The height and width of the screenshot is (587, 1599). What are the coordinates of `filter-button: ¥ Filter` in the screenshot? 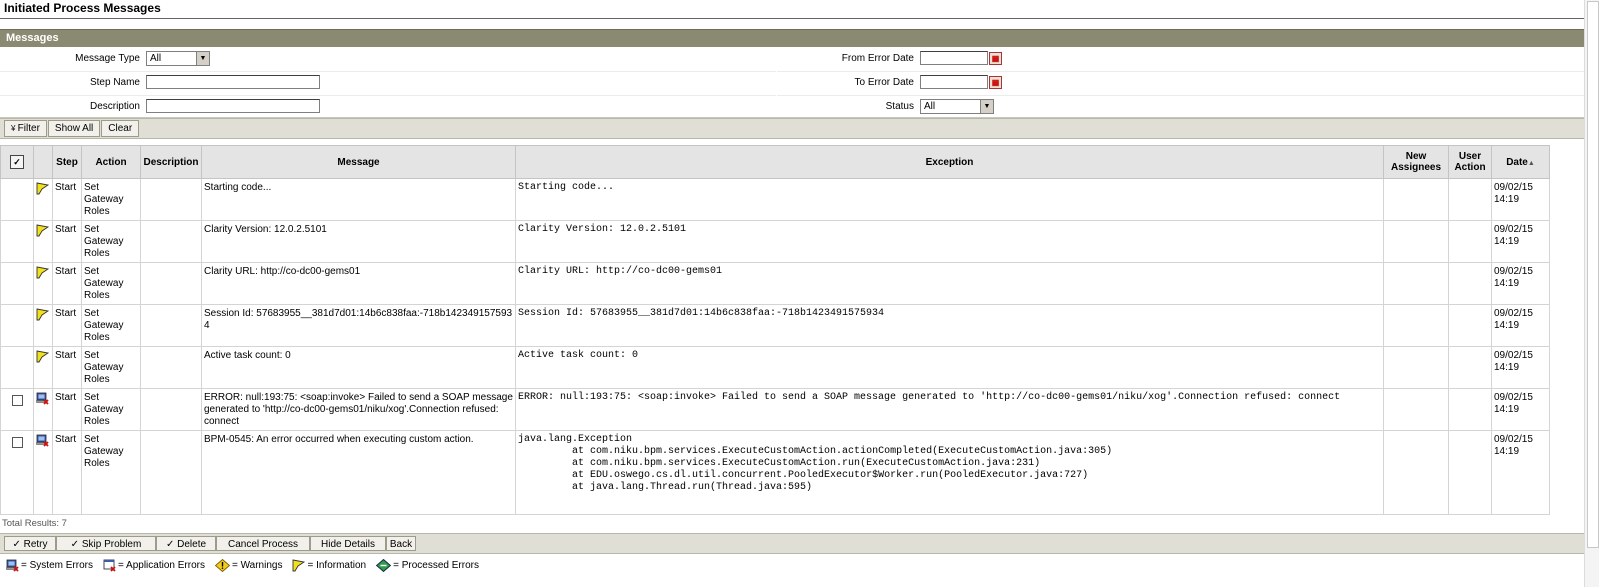 It's located at (25, 128).